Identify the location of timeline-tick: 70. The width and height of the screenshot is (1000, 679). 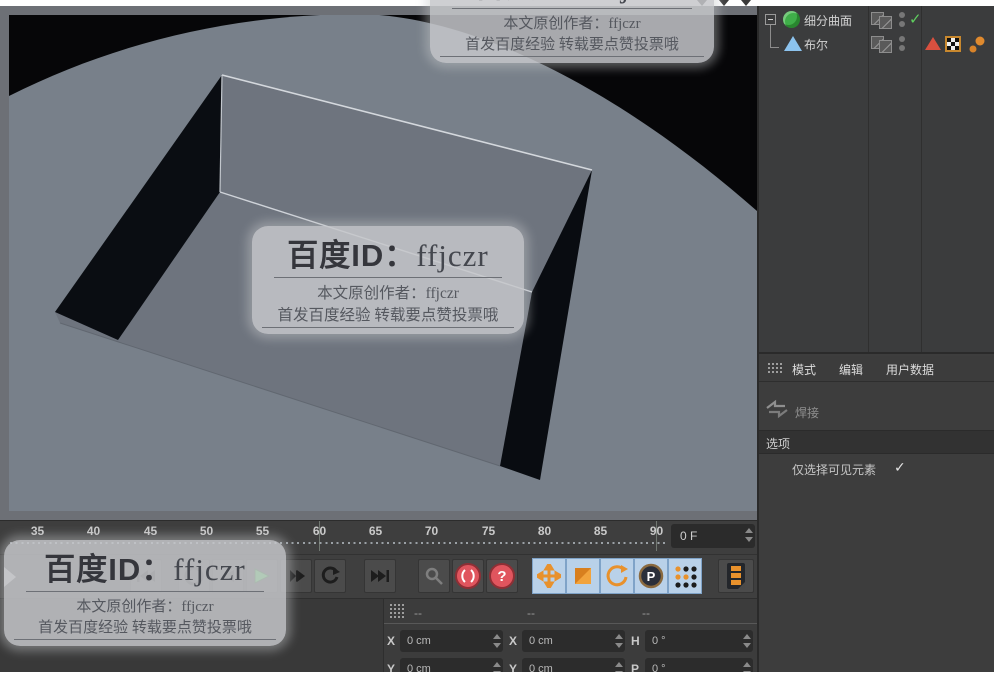
(431, 531).